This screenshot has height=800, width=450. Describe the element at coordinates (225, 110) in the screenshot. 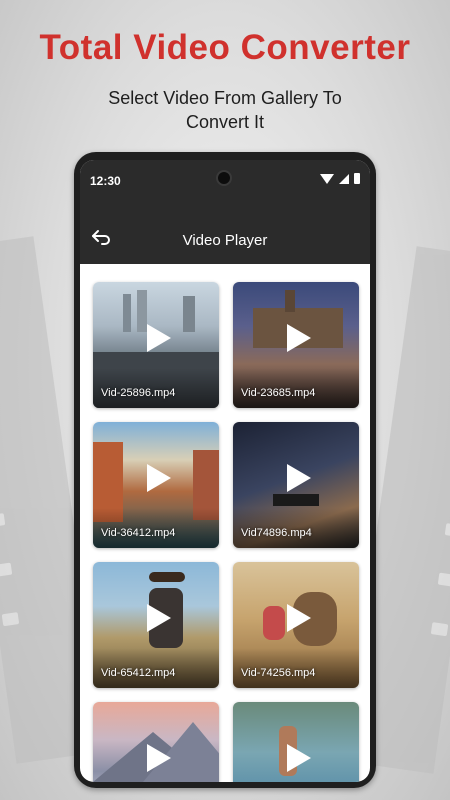

I see `promo-subline: Select Video From Gallery To Convert It` at that location.